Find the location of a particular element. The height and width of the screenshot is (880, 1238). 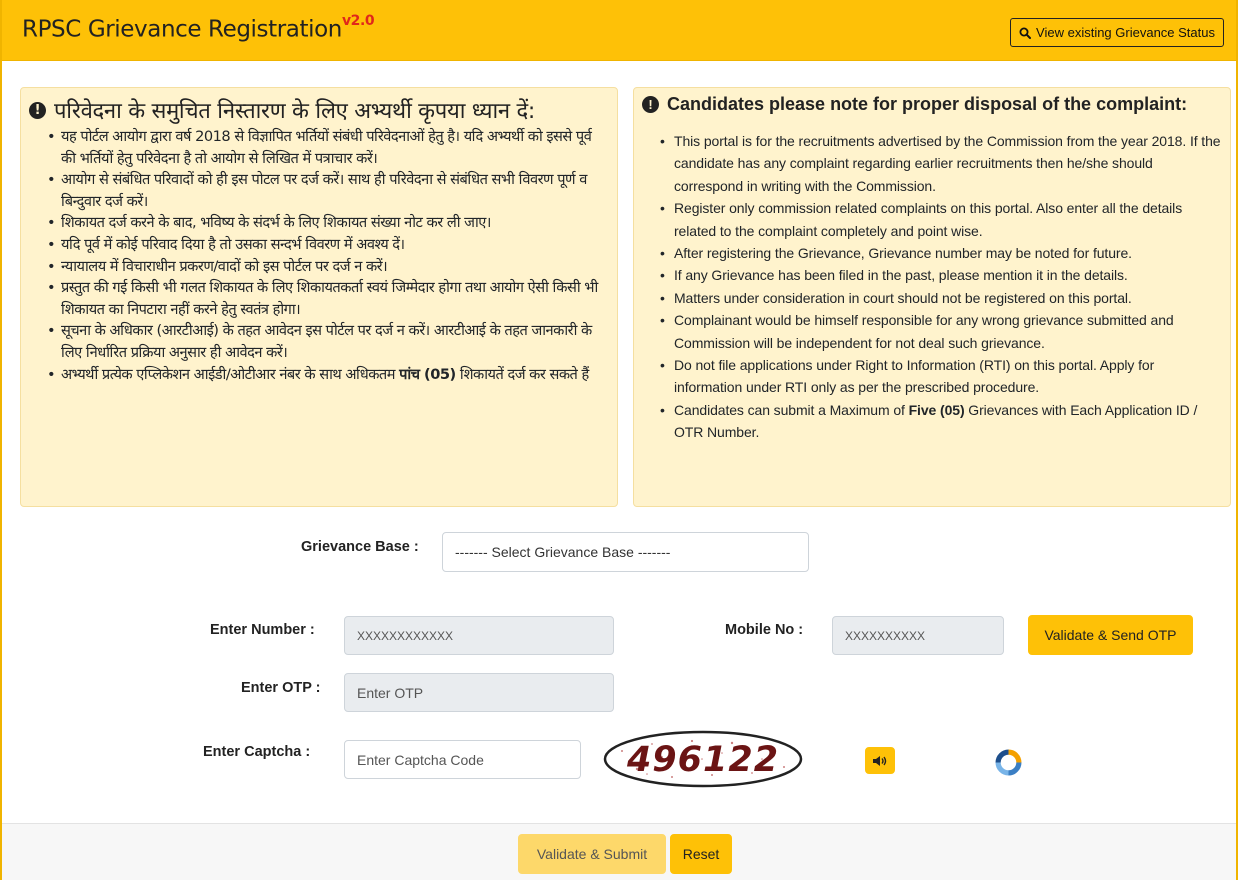

captcha-image: 496122 is located at coordinates (703, 759).